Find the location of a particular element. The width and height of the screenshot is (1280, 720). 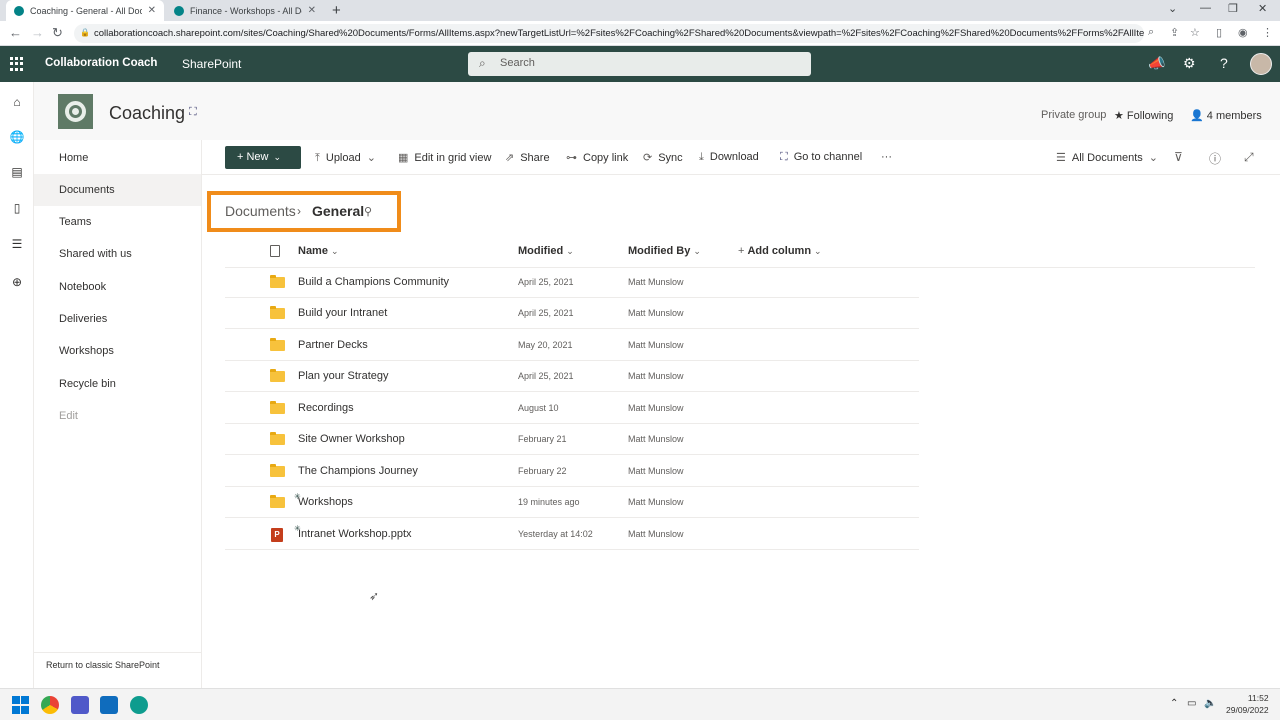

file-name: Build a Champions Community is located at coordinates (373, 282).